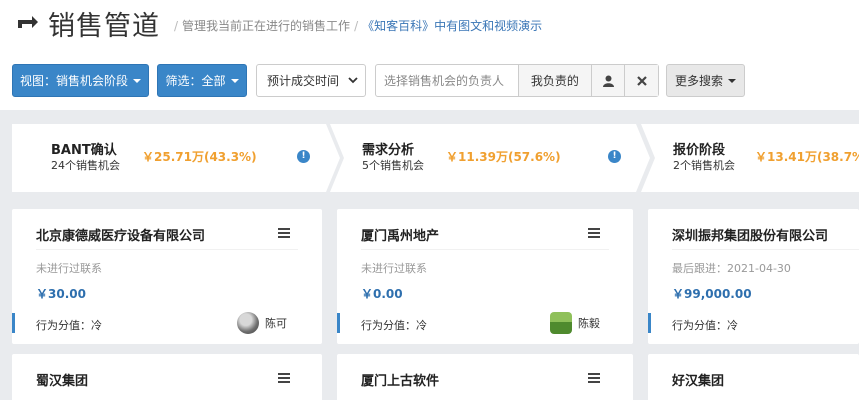 The width and height of the screenshot is (859, 400). I want to click on view-dropdown-button: 视图：销售机会阶段, so click(80, 80).